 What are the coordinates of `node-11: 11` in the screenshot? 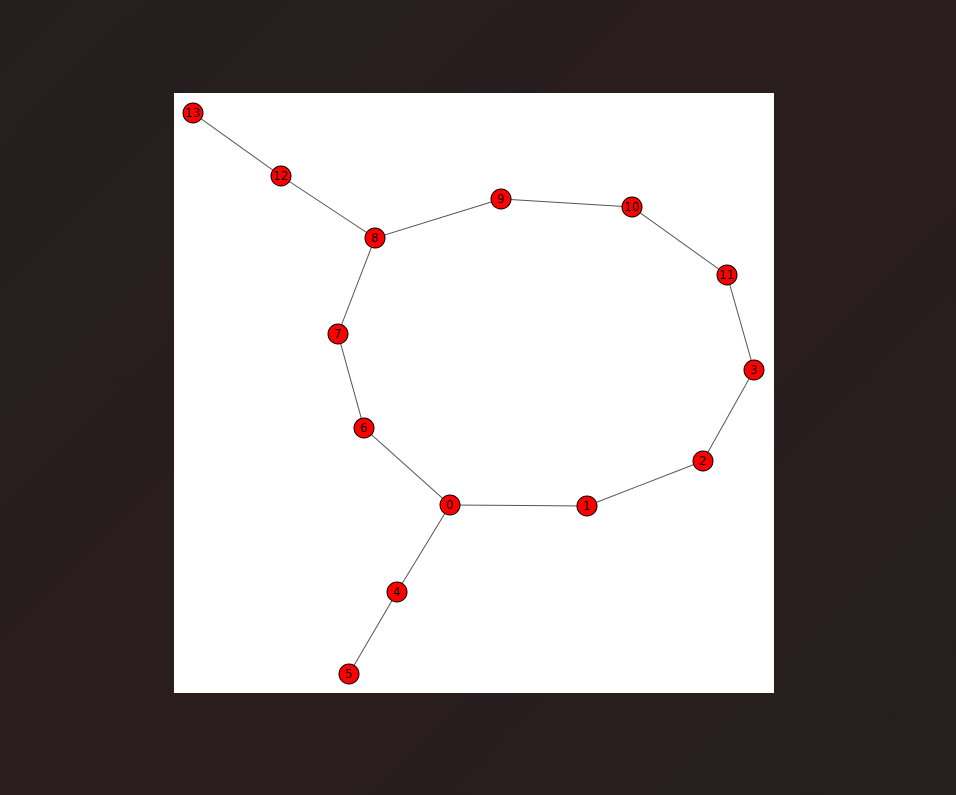 It's located at (727, 275).